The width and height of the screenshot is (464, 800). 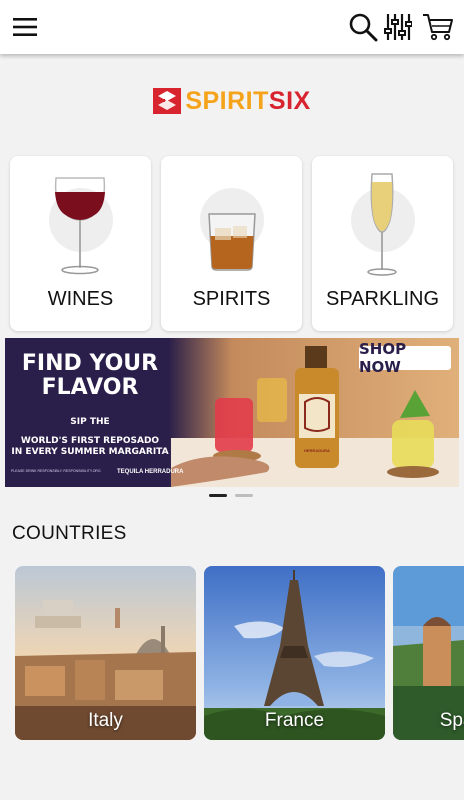 I want to click on country-card-france: France, so click(x=294, y=653).